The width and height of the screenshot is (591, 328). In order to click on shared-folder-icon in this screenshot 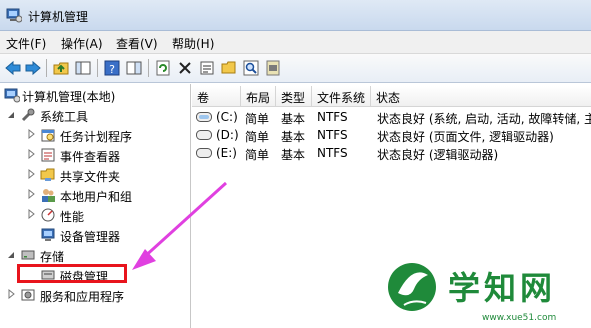, I will do `click(47, 174)`.